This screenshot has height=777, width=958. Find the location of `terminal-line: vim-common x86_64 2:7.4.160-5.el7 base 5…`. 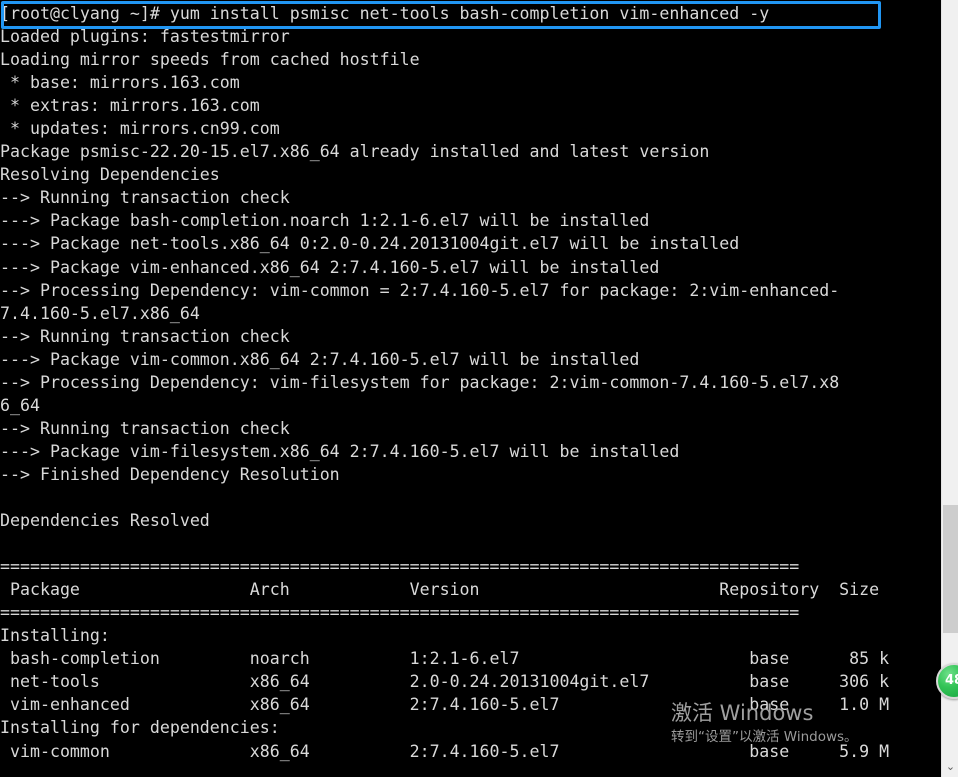

terminal-line: vim-common x86_64 2:7.4.160-5.el7 base 5… is located at coordinates (445, 751).